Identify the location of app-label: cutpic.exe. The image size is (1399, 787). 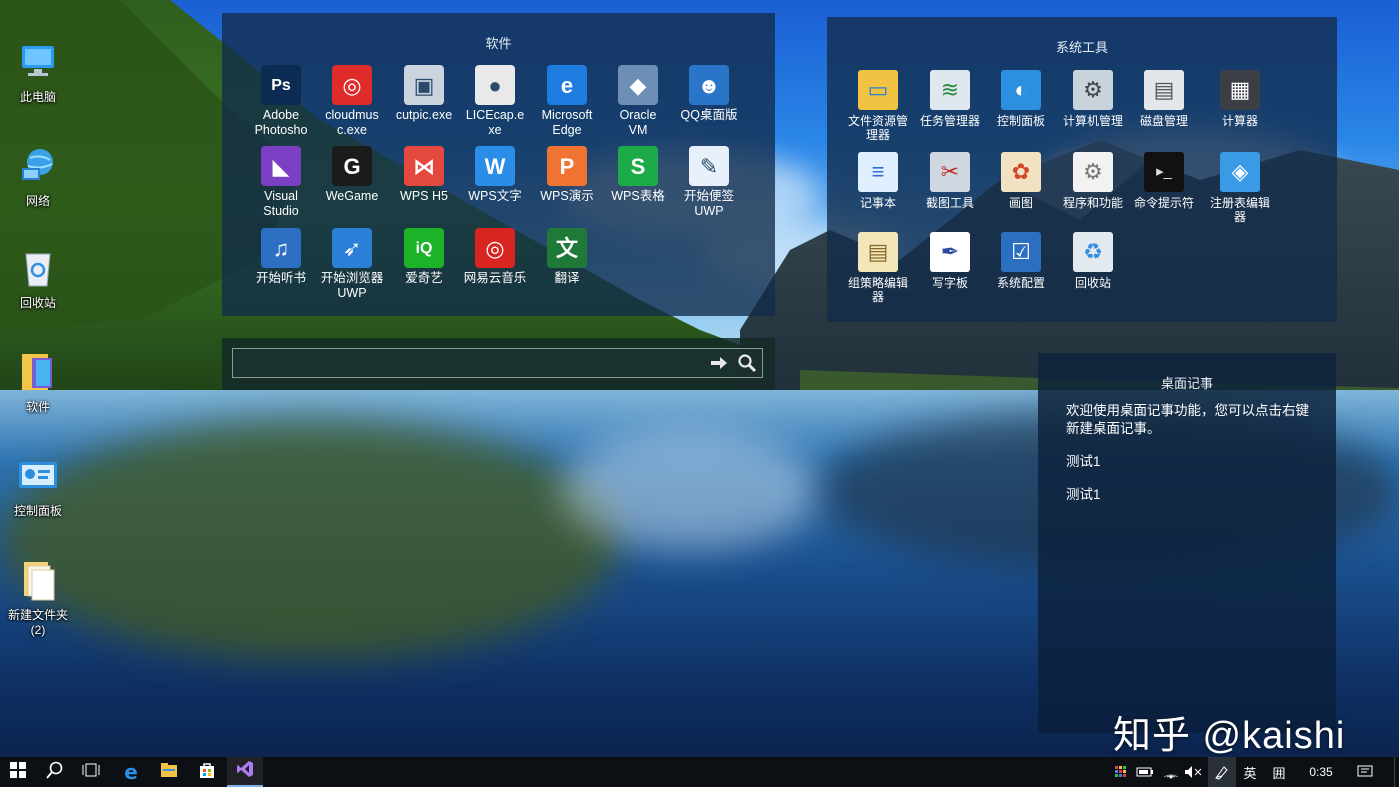
(424, 115).